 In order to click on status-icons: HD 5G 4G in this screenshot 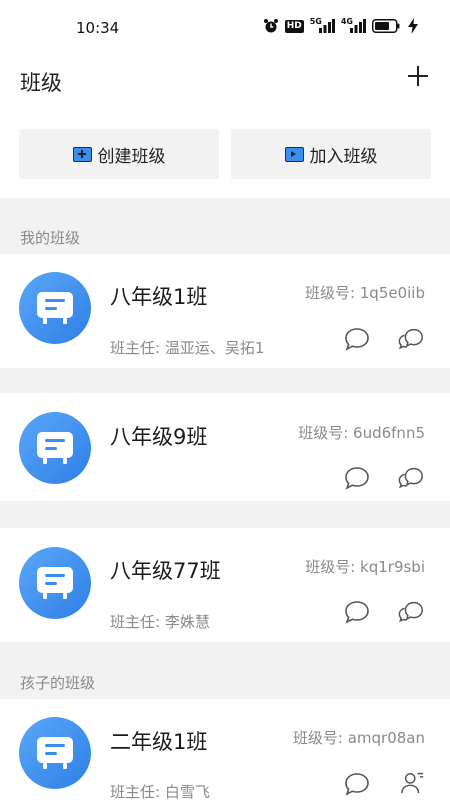, I will do `click(340, 25)`.